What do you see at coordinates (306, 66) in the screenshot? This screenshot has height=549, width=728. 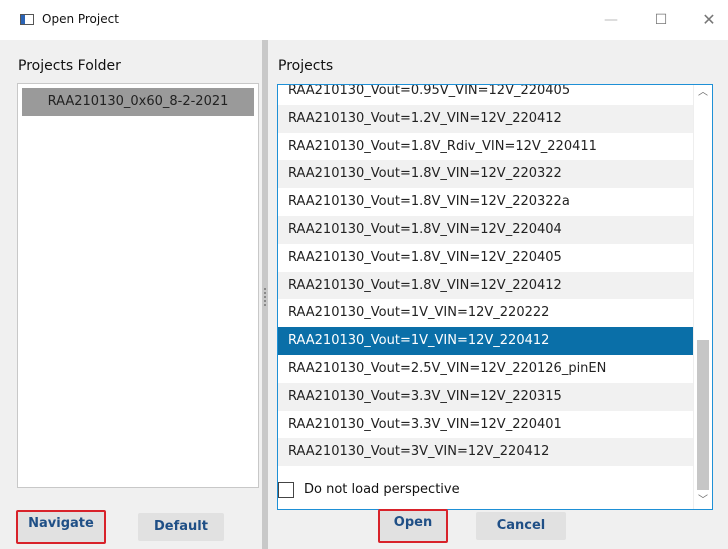 I see `projects-label: Projects` at bounding box center [306, 66].